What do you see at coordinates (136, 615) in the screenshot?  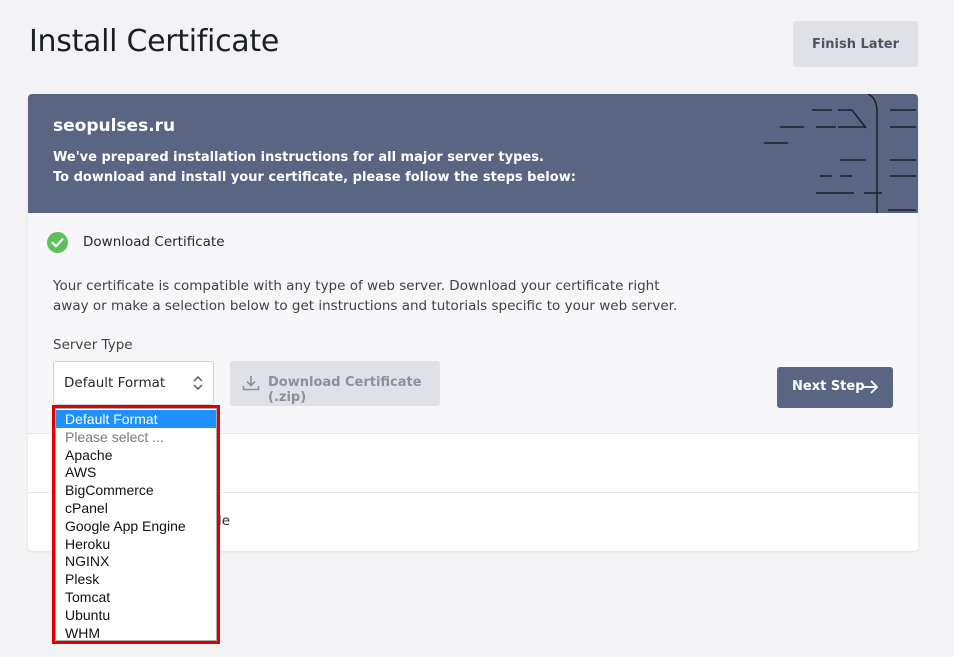 I see `dropdown-option: Ubuntu` at bounding box center [136, 615].